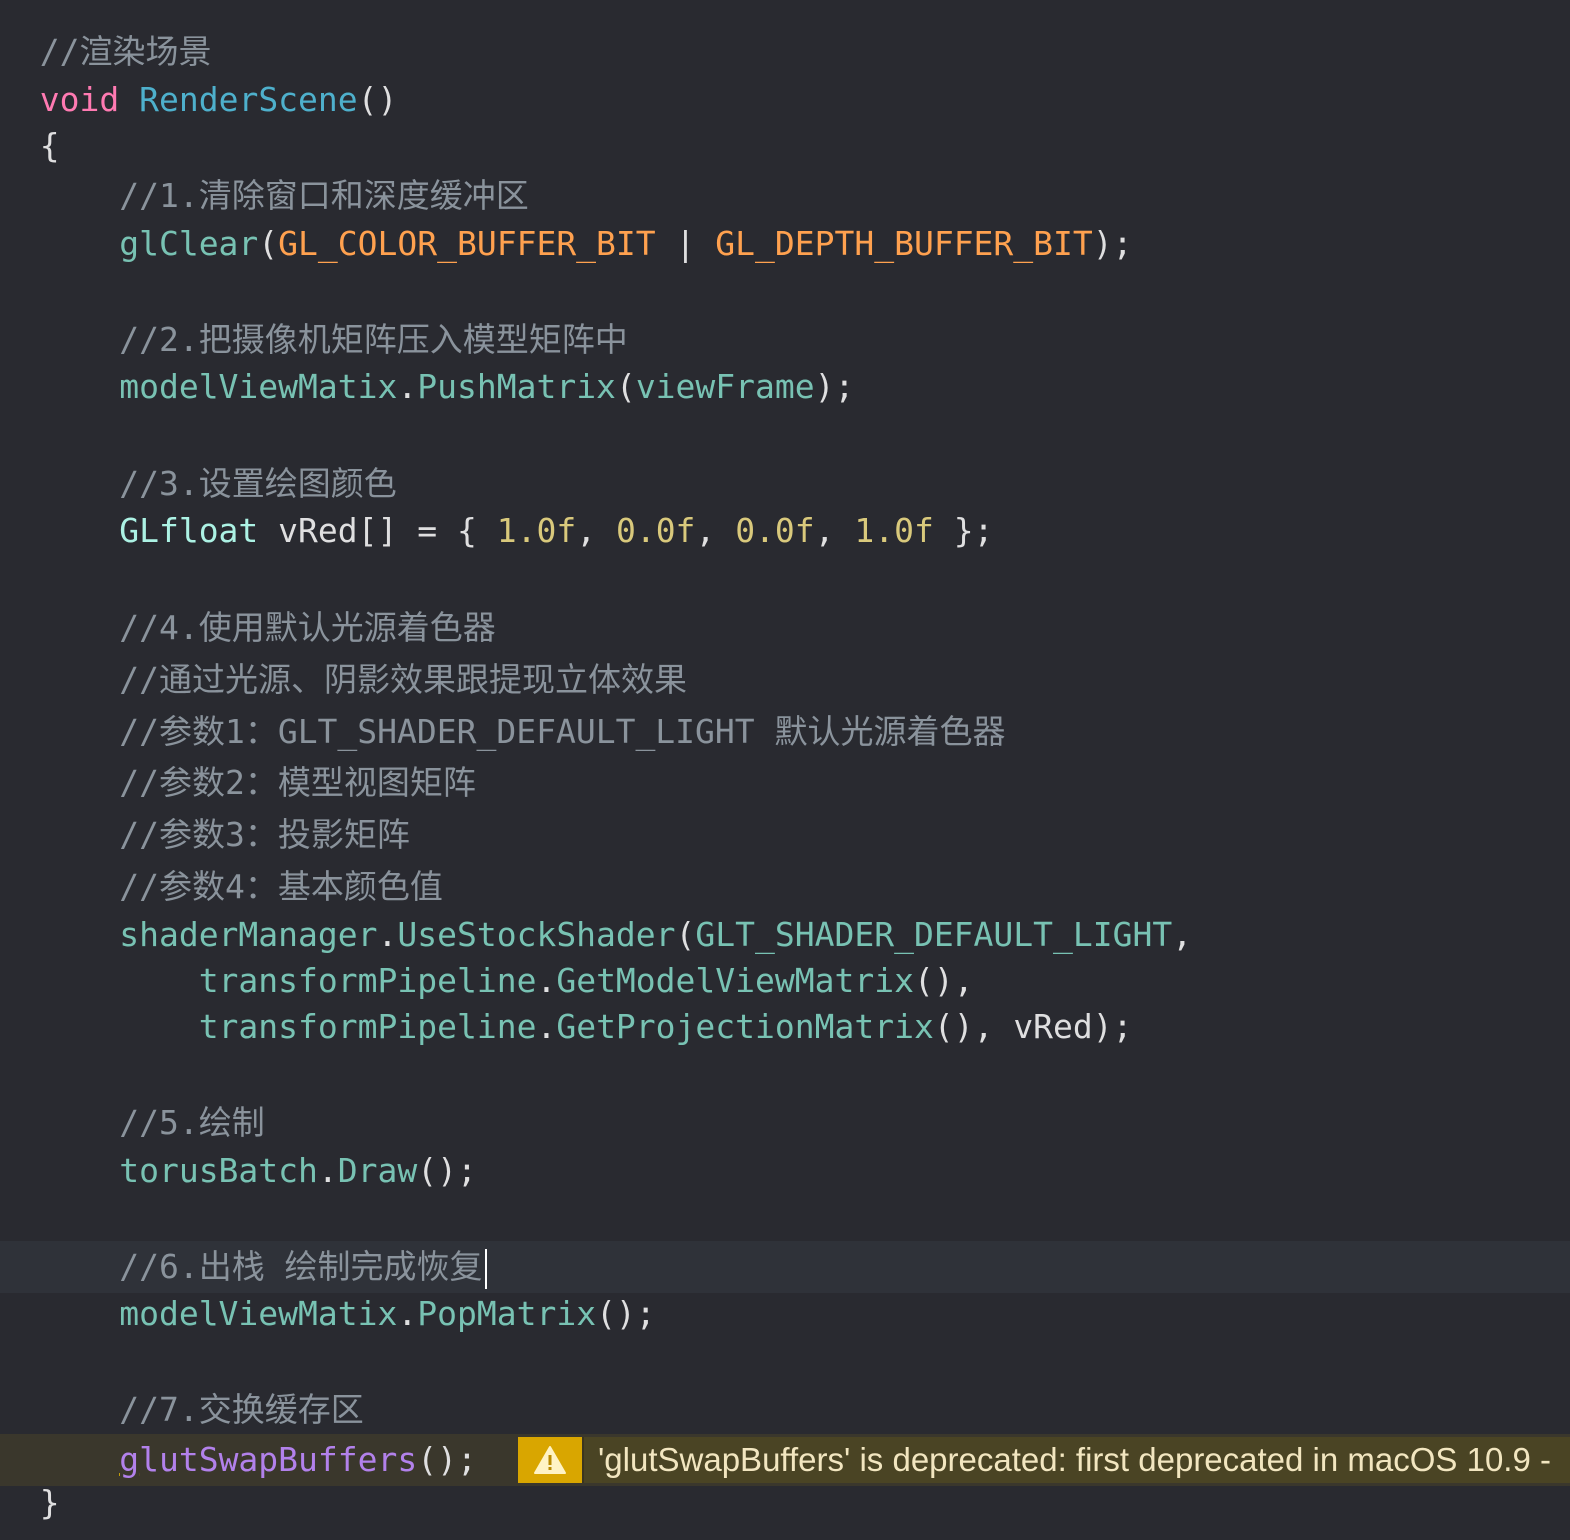 The height and width of the screenshot is (1540, 1570). What do you see at coordinates (785, 783) in the screenshot?
I see `code-line: //参数2：模型视图矩阵` at bounding box center [785, 783].